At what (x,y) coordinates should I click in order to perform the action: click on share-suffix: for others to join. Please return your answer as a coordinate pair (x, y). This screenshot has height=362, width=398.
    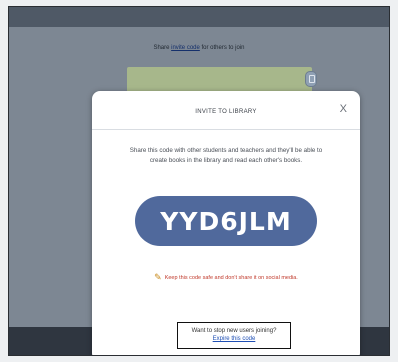
    Looking at the image, I should click on (223, 48).